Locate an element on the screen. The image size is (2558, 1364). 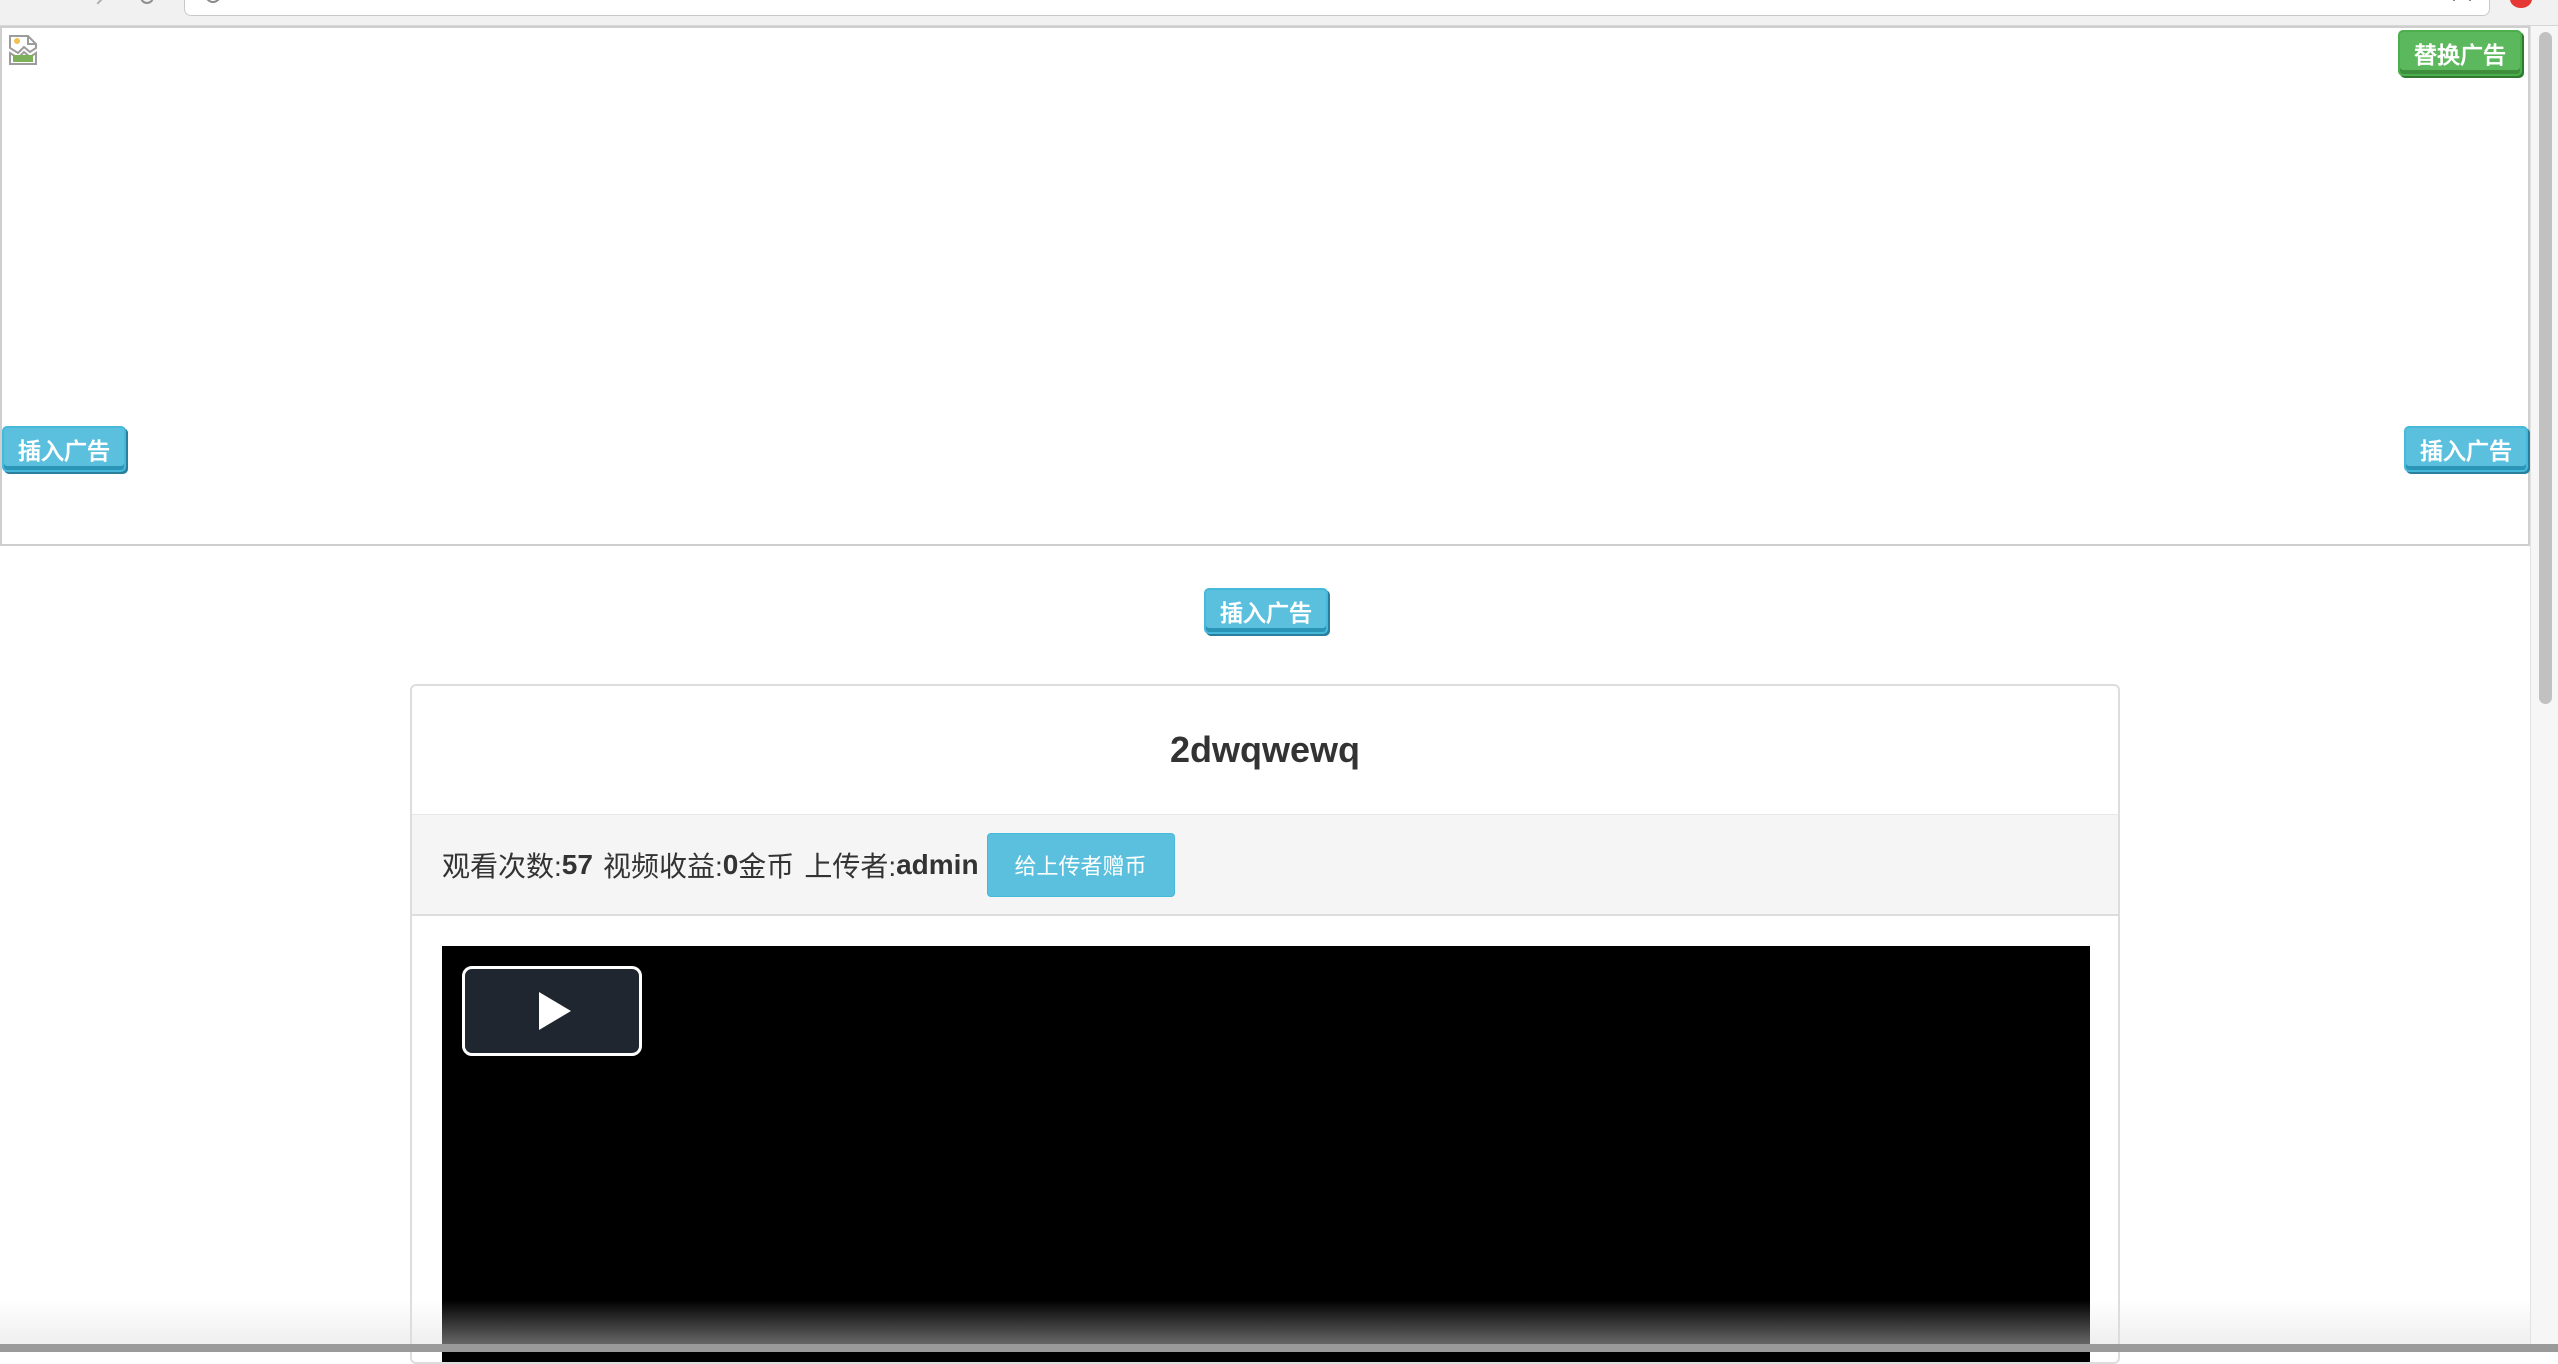
window-bottom-edge is located at coordinates (1279, 1348).